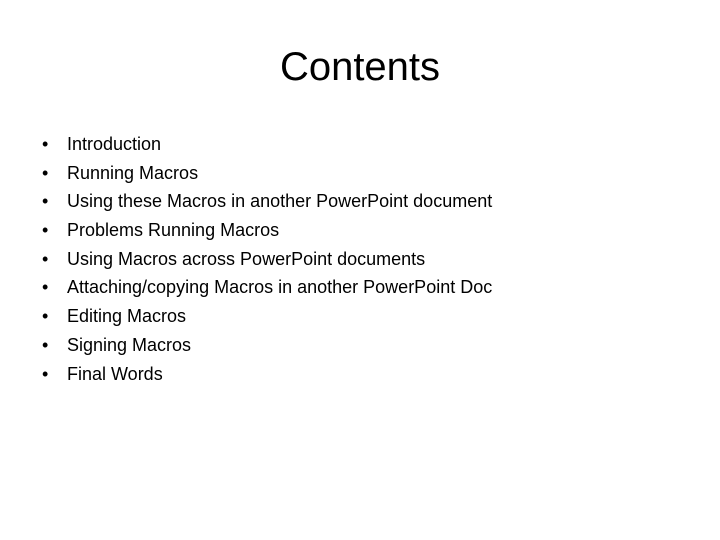 The height and width of the screenshot is (540, 720). Describe the element at coordinates (246, 258) in the screenshot. I see `list-item-label: Using Macros across PowerPoint documents` at that location.